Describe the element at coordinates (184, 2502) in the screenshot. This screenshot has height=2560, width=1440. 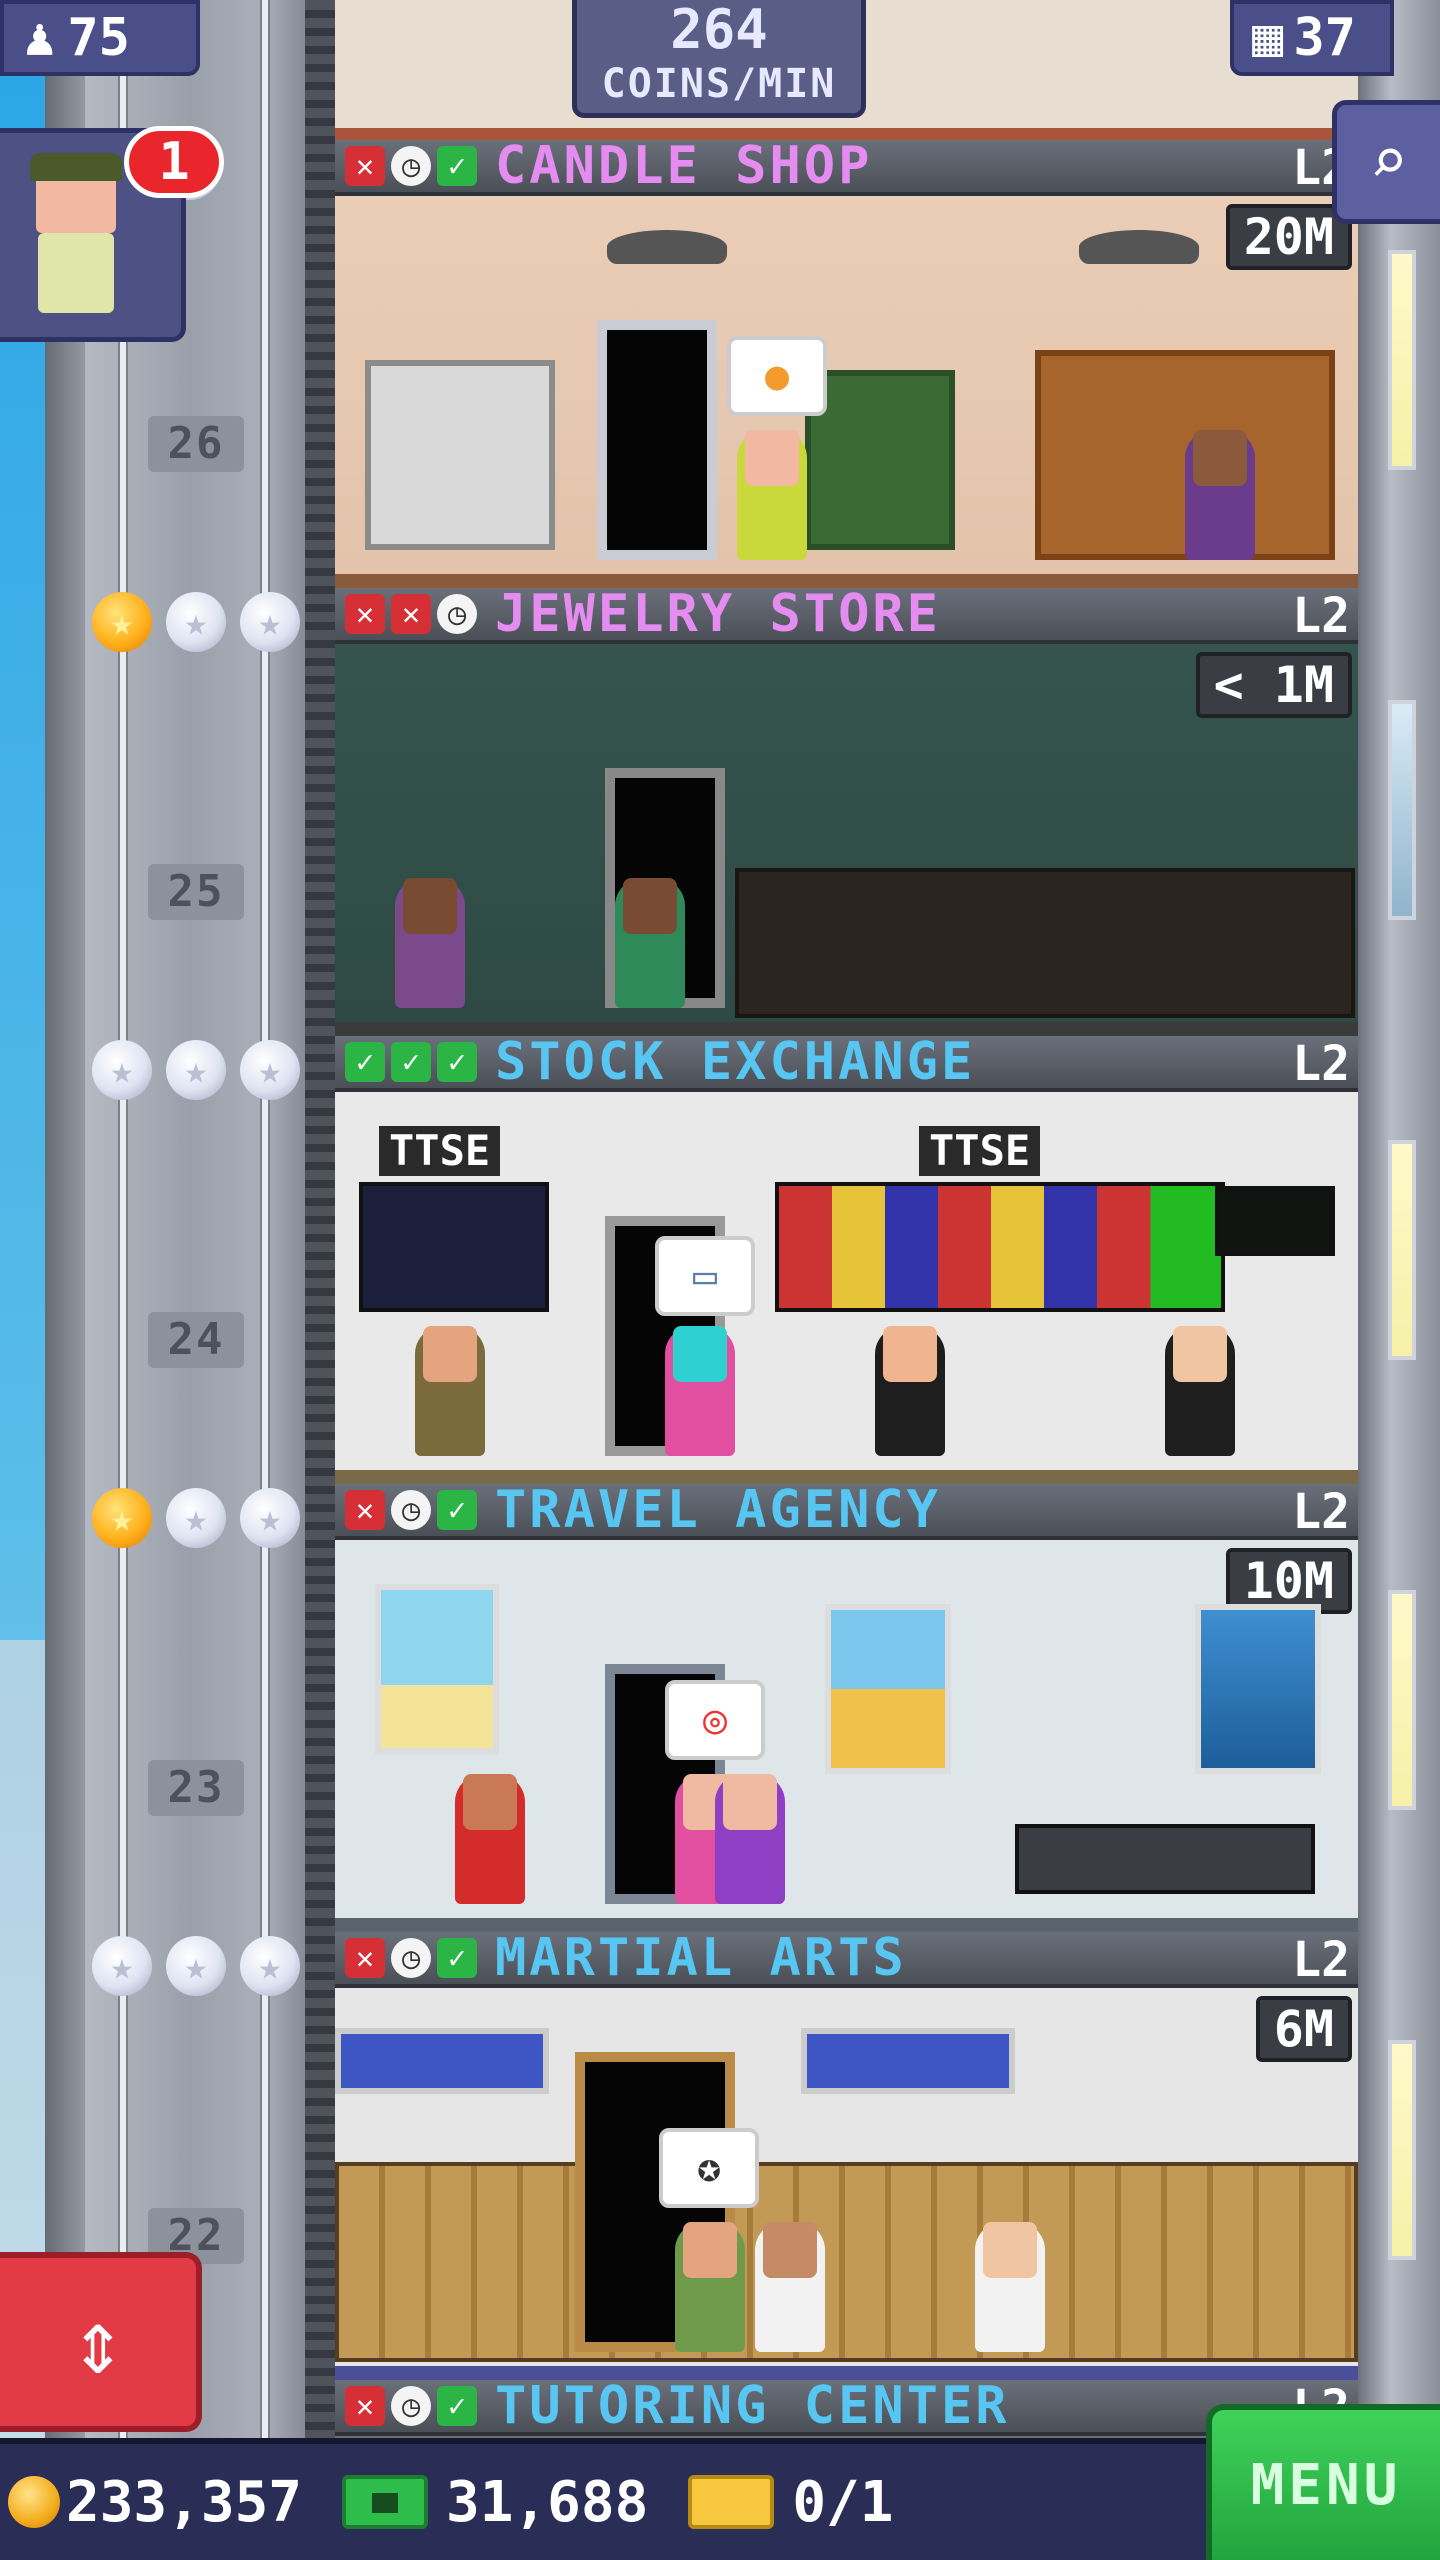
I see `coins-value: 233,357` at that location.